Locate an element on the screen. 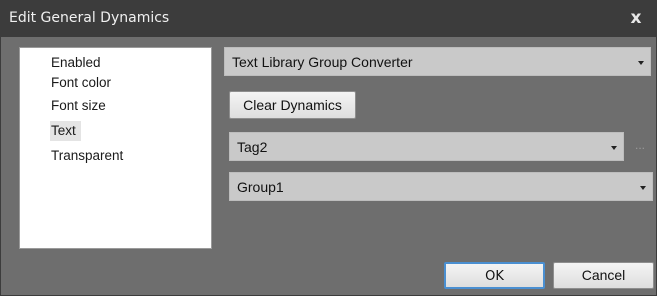 The height and width of the screenshot is (296, 657). property-item-enabled: Enabled is located at coordinates (78, 63).